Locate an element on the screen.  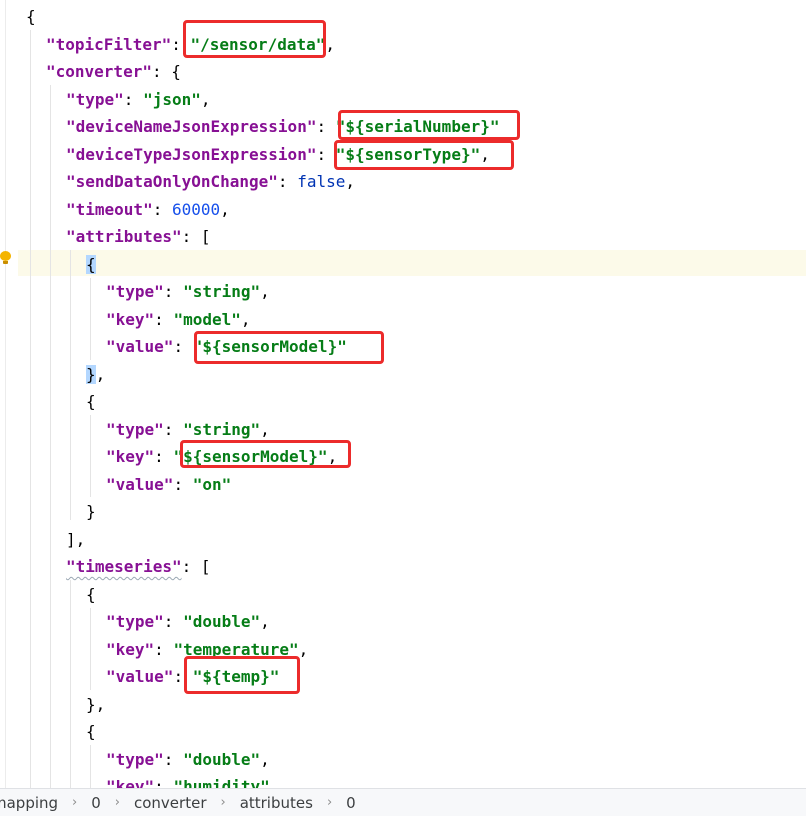
code-line: "key": "model", is located at coordinates (178, 319).